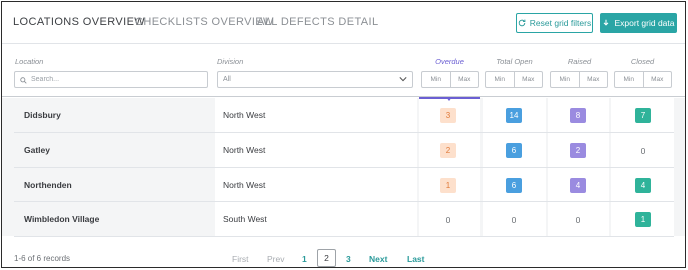  Describe the element at coordinates (514, 219) in the screenshot. I see `total-open-value: 0` at that location.